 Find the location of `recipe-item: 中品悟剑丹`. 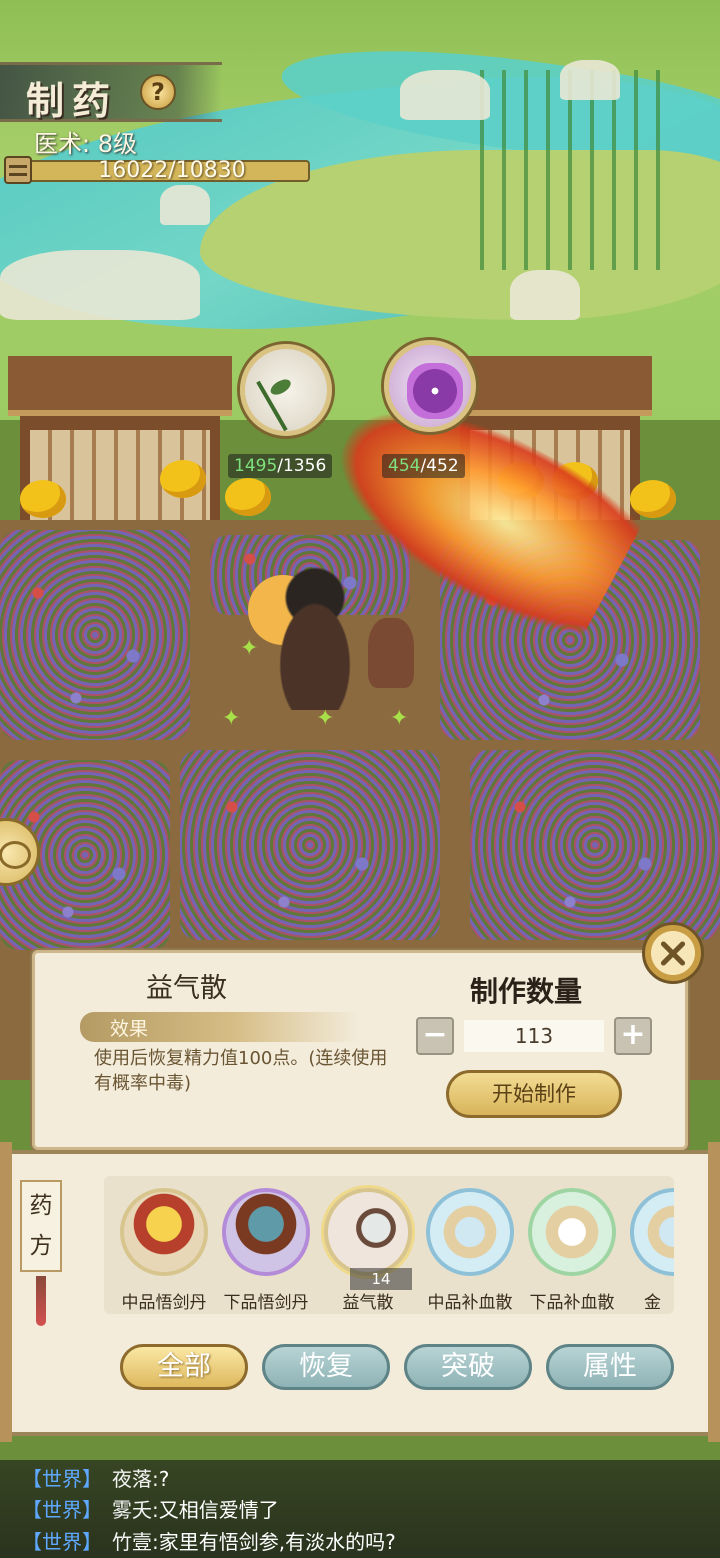

recipe-item: 中品悟剑丹 is located at coordinates (164, 1248).